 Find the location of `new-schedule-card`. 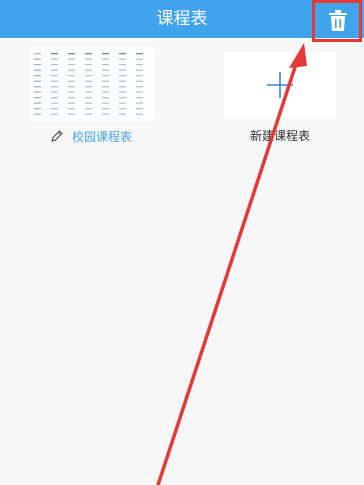

new-schedule-card is located at coordinates (280, 85).